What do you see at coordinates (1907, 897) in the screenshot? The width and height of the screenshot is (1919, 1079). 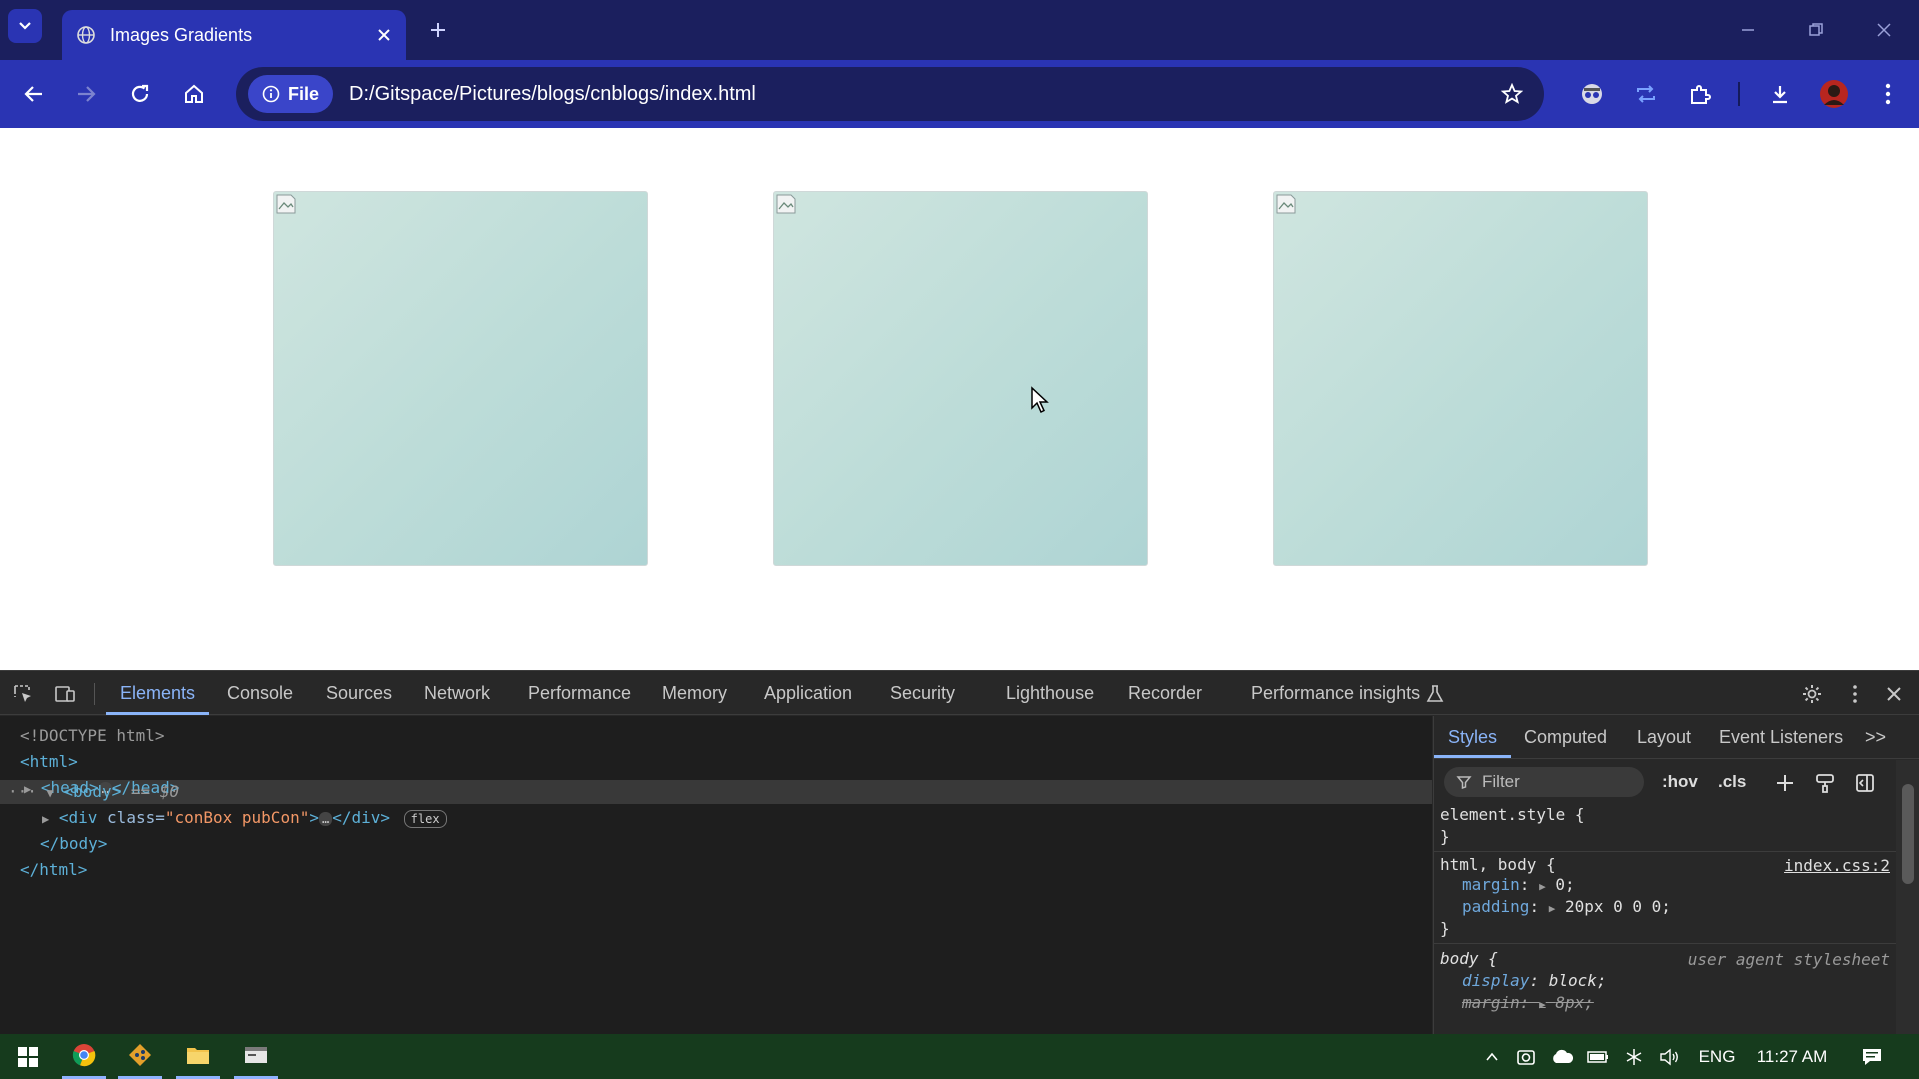 I see `styles-scrollbar` at bounding box center [1907, 897].